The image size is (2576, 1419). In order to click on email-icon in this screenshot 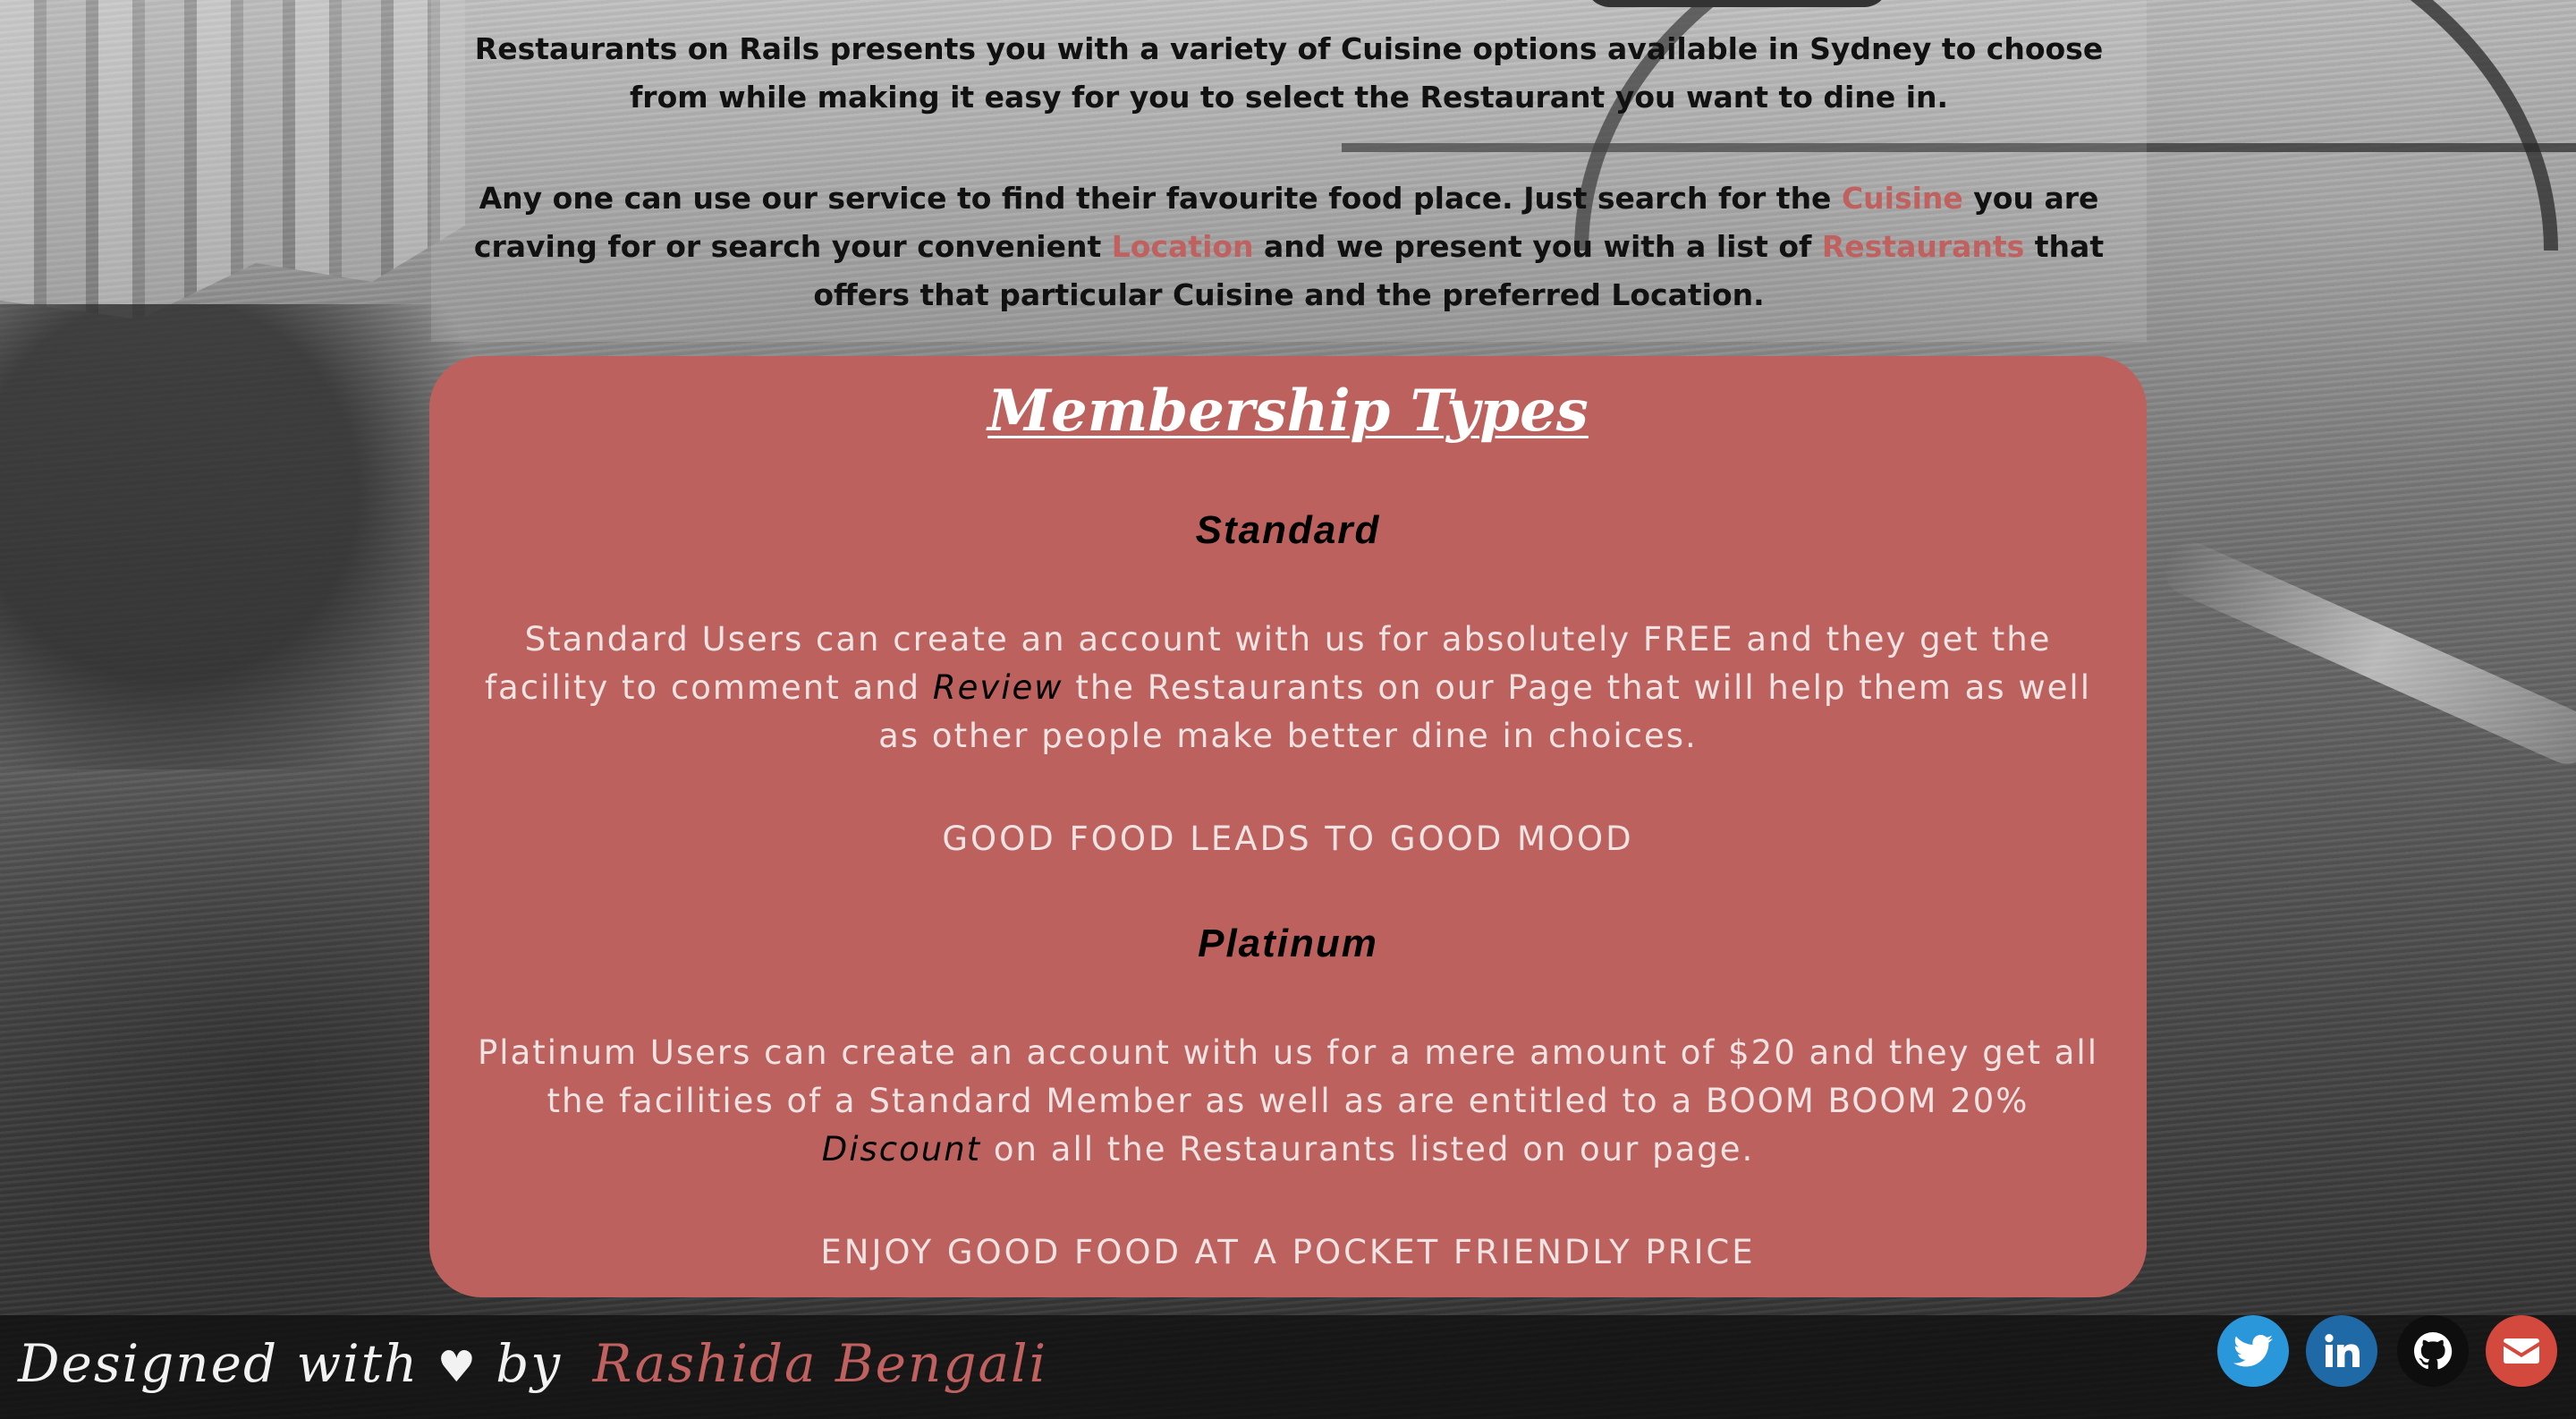, I will do `click(2521, 1351)`.